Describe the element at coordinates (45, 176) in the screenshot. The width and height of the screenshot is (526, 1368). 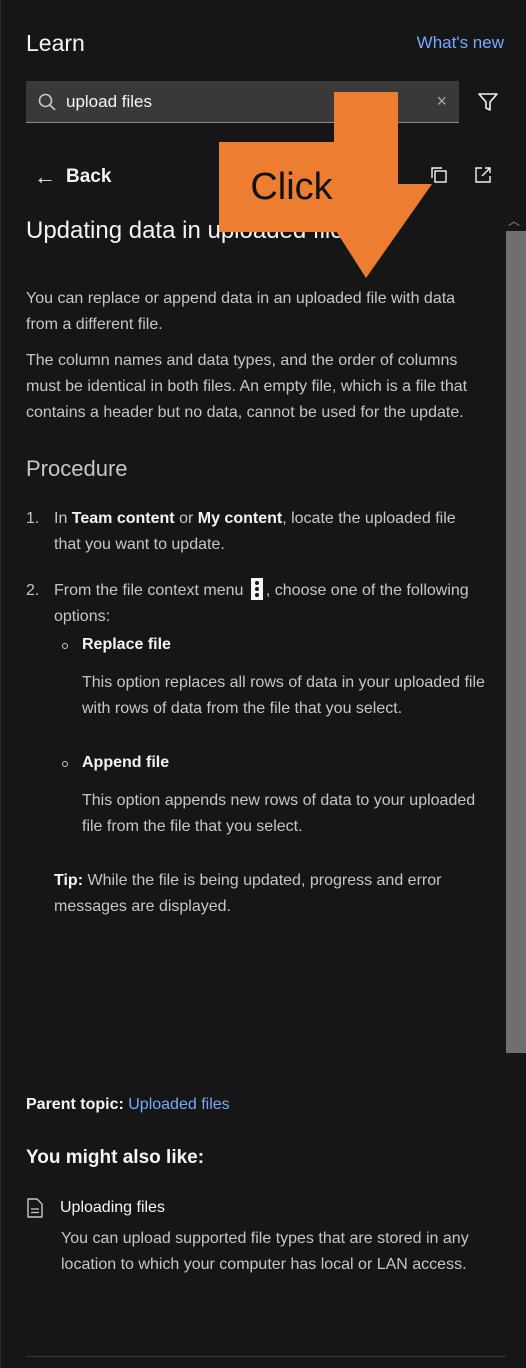
I see `arrow-left-icon: ←` at that location.